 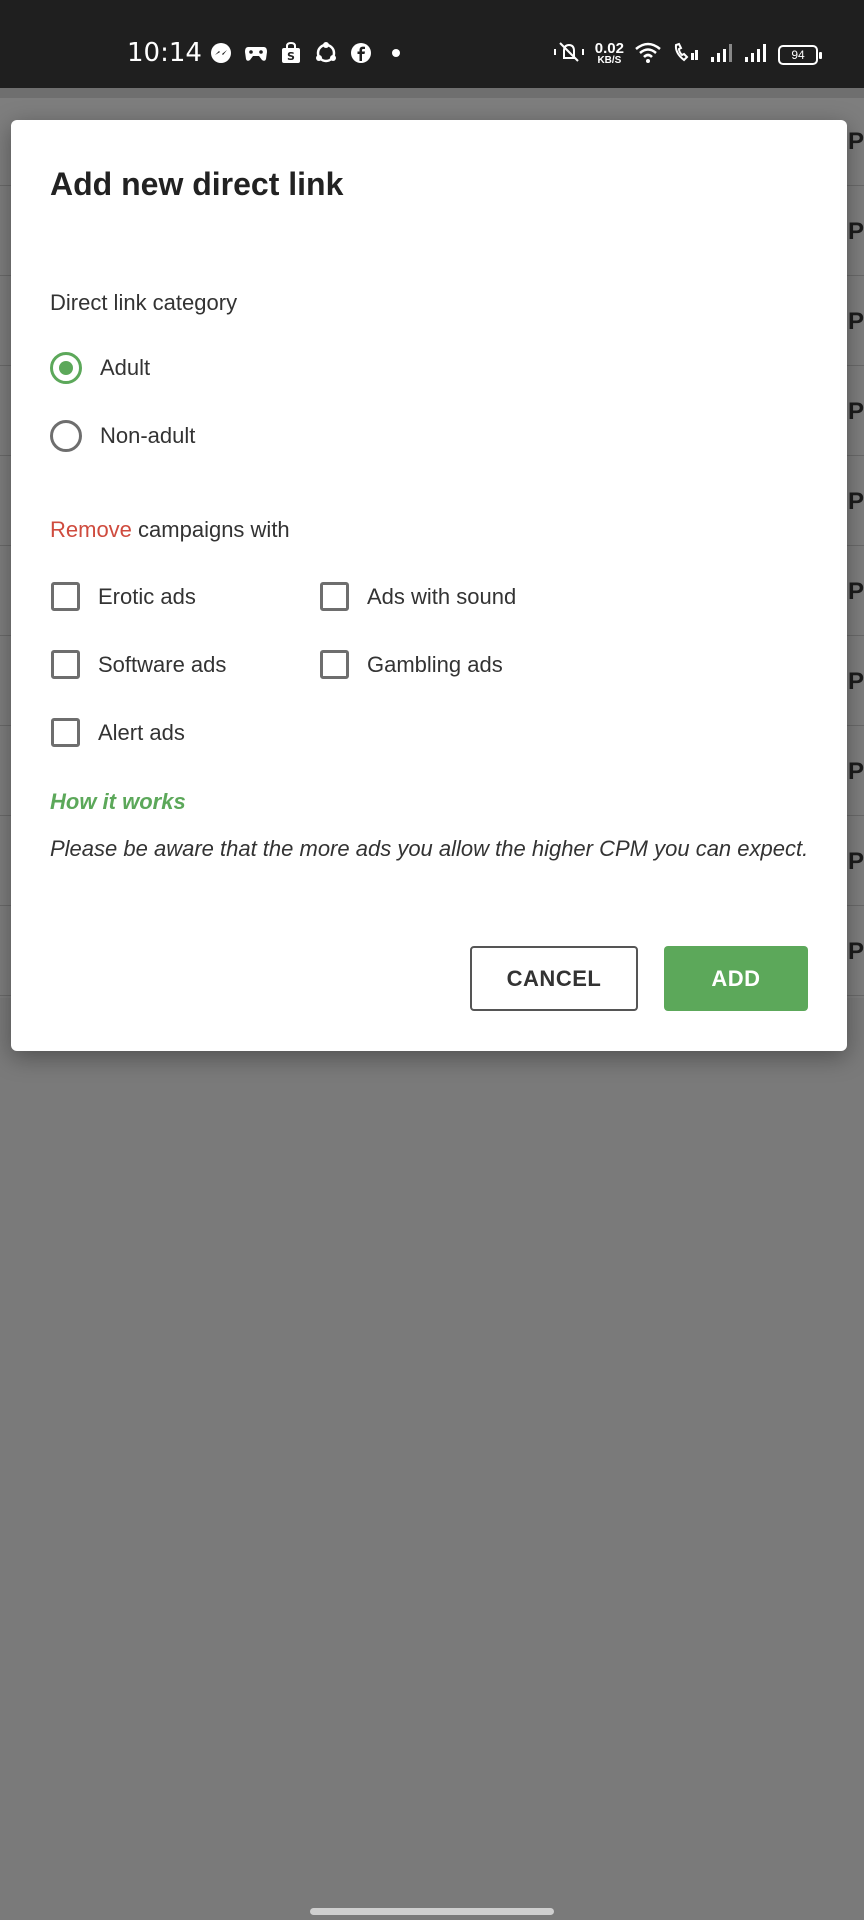 I want to click on radio-label-adult: Adult, so click(x=125, y=367).